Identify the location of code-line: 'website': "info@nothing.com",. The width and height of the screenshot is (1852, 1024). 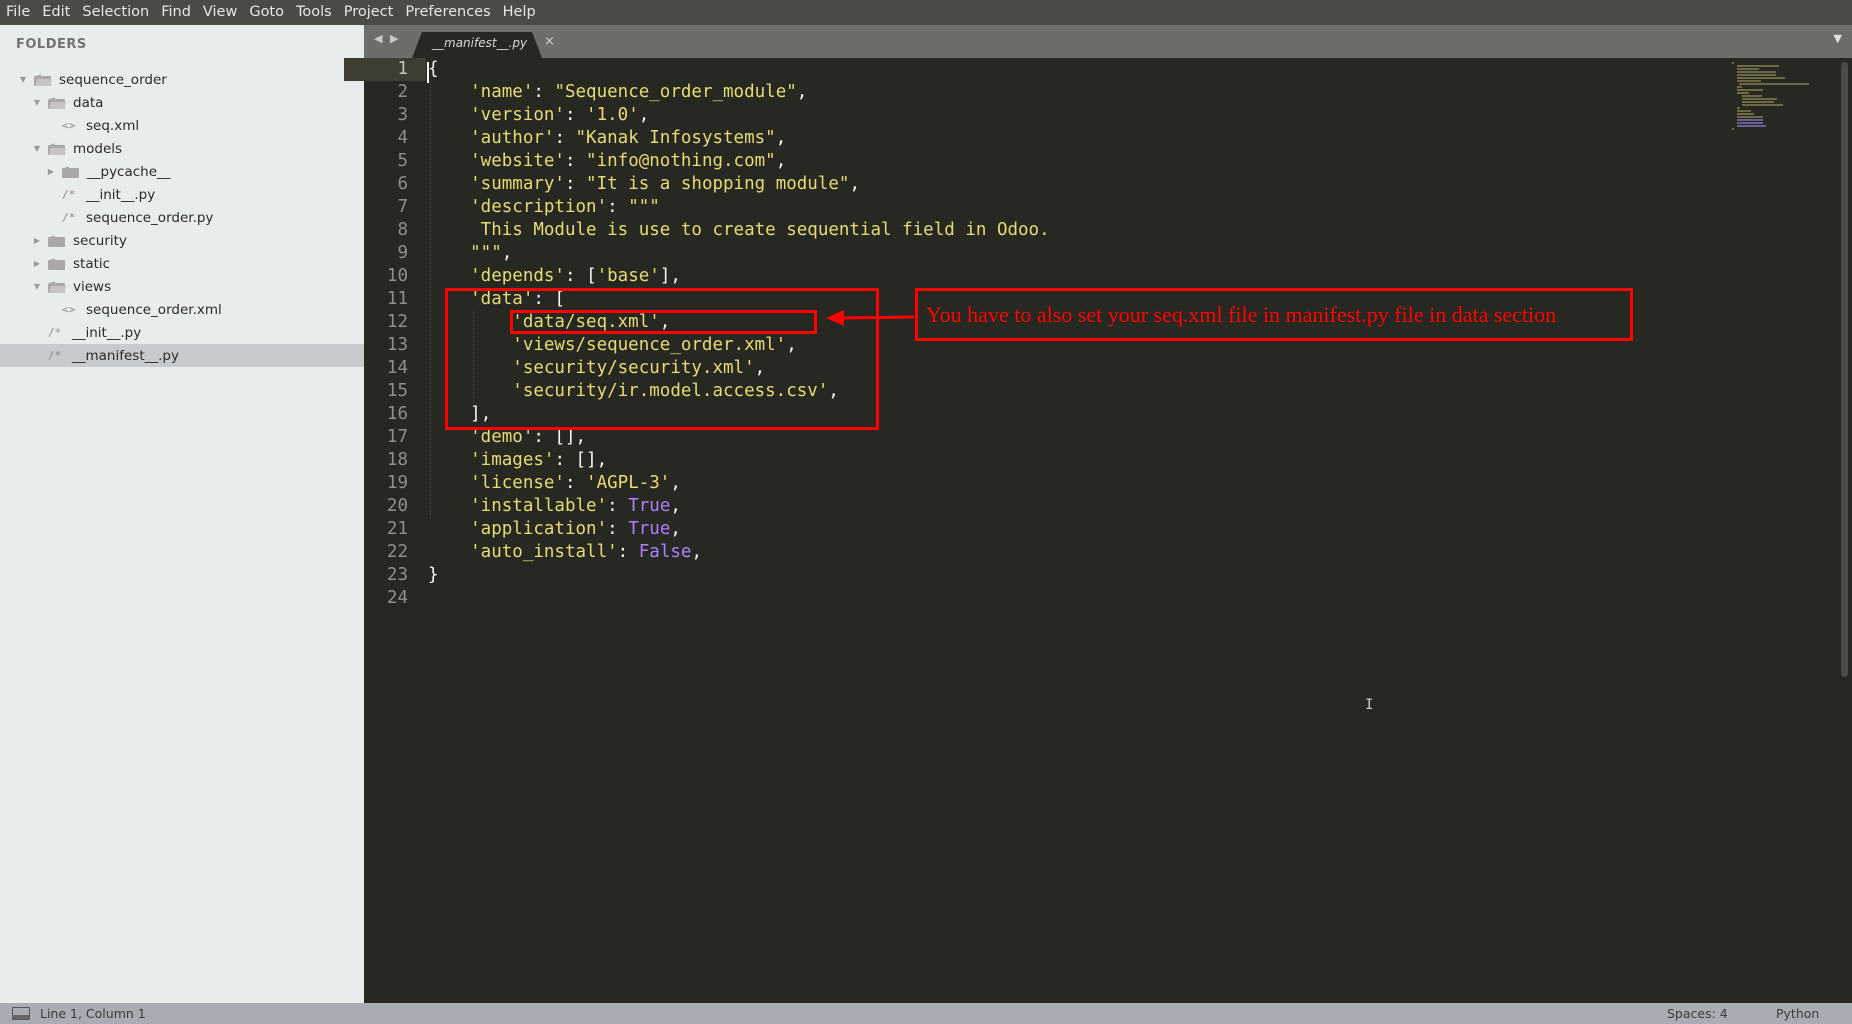
(607, 161).